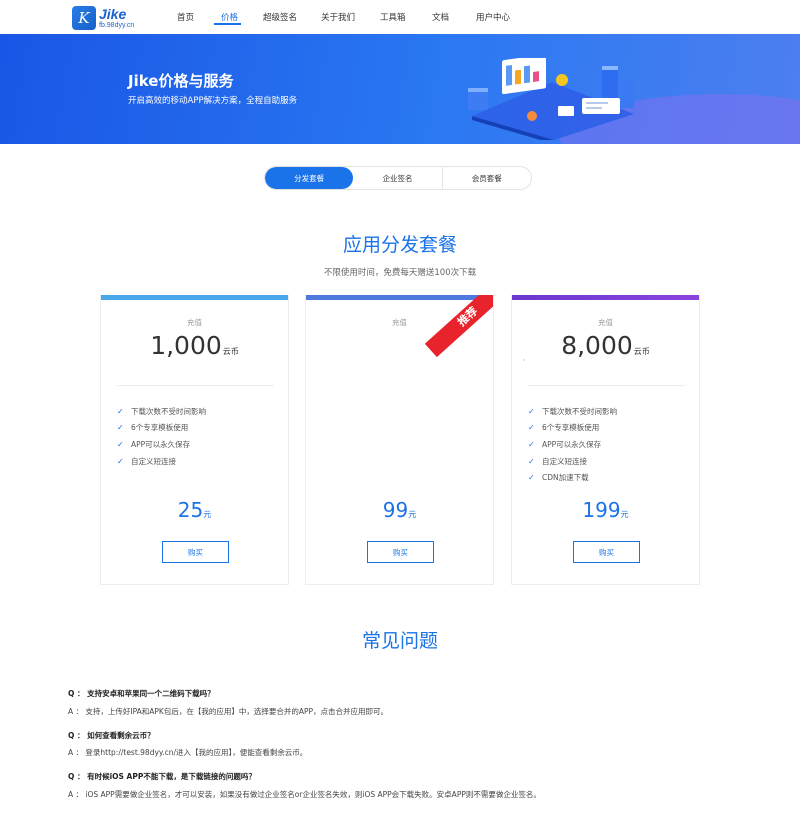 The height and width of the screenshot is (832, 800). What do you see at coordinates (227, 24) in the screenshot?
I see `nav-active-underline` at bounding box center [227, 24].